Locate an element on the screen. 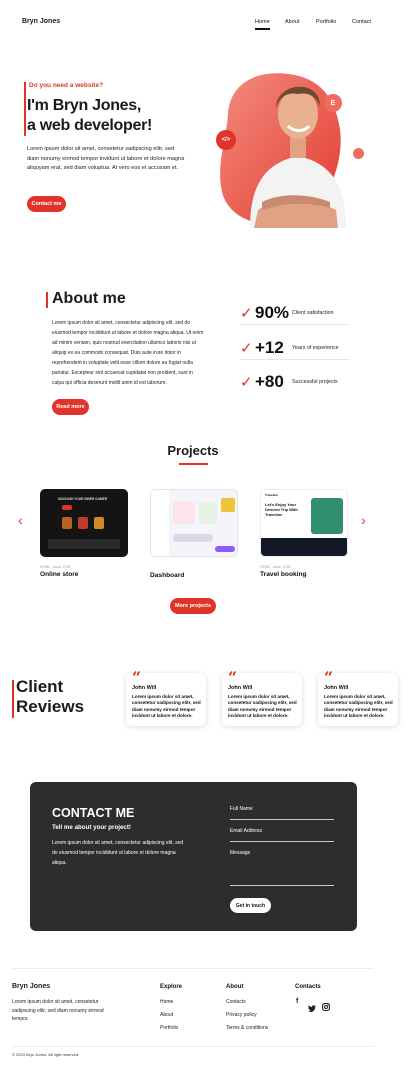 This screenshot has width=411, height=1080. hero-illustration: </> E is located at coordinates (290, 141).